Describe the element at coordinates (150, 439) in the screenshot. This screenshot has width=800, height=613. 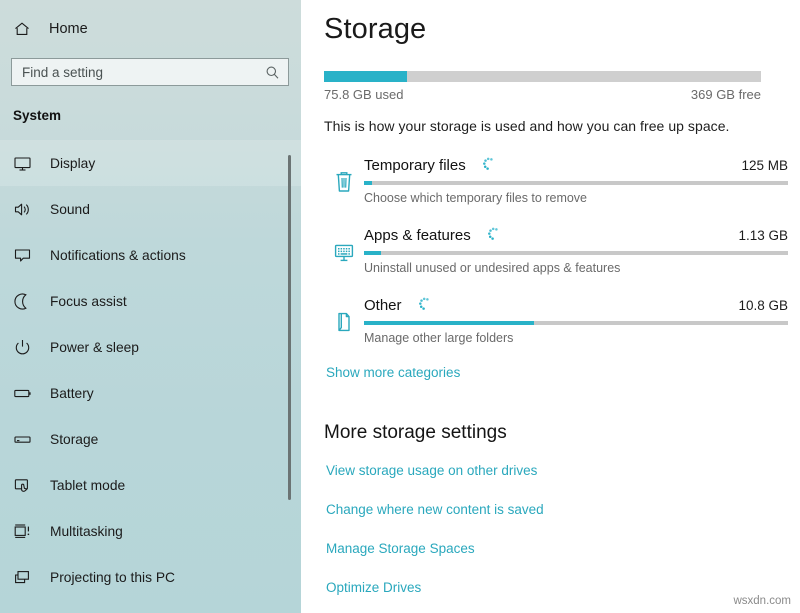
I see `sidebar-item-storage: Storage` at that location.